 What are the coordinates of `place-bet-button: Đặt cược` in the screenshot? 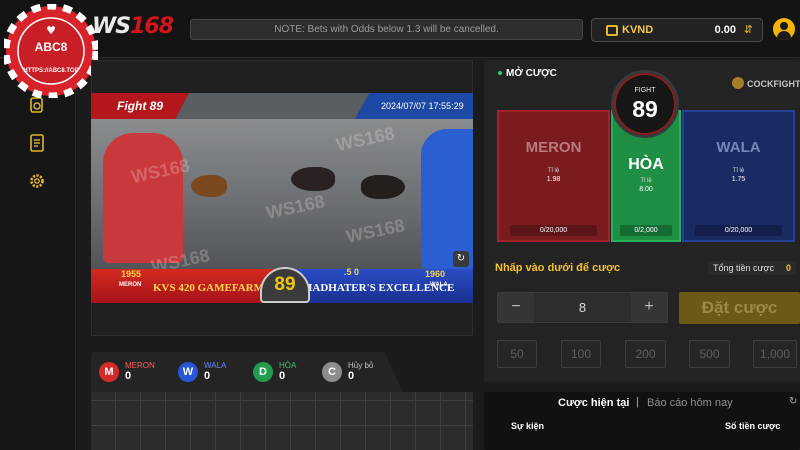 It's located at (739, 308).